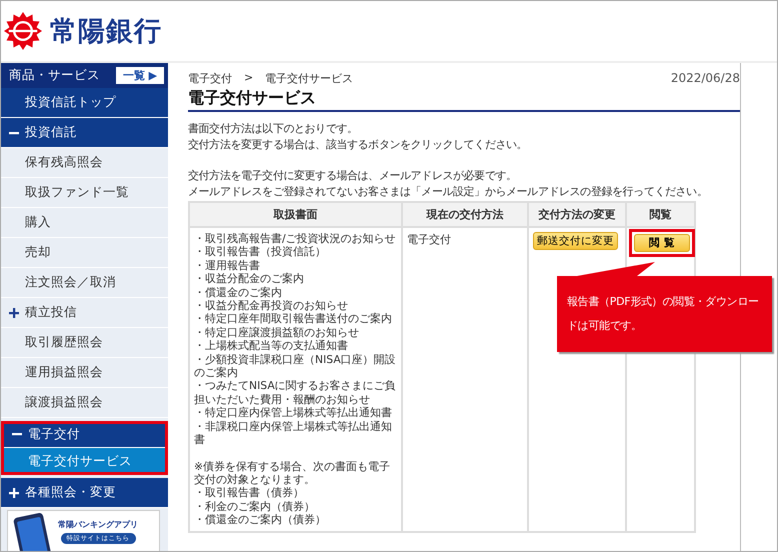 The width and height of the screenshot is (778, 552). Describe the element at coordinates (662, 243) in the screenshot. I see `view-button: 閲 覧` at that location.